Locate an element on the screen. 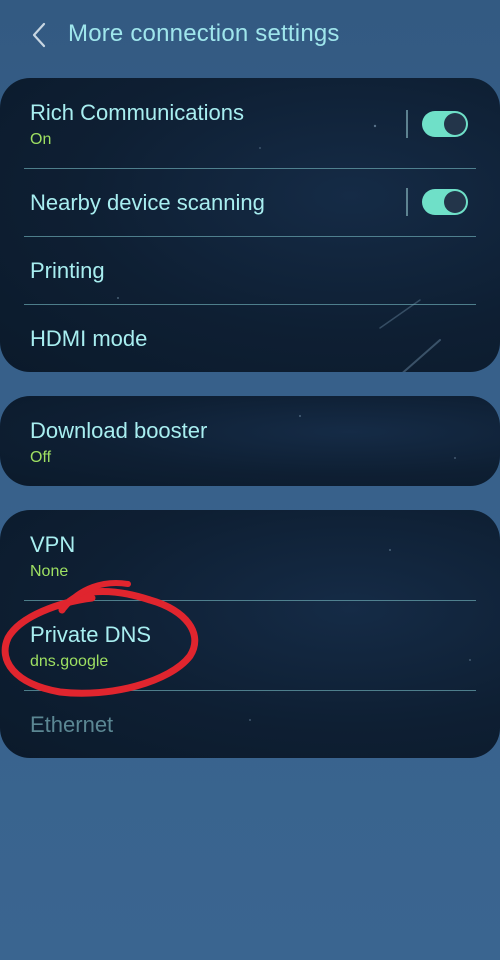 The width and height of the screenshot is (500, 960). page-title: More connection settings is located at coordinates (204, 33).